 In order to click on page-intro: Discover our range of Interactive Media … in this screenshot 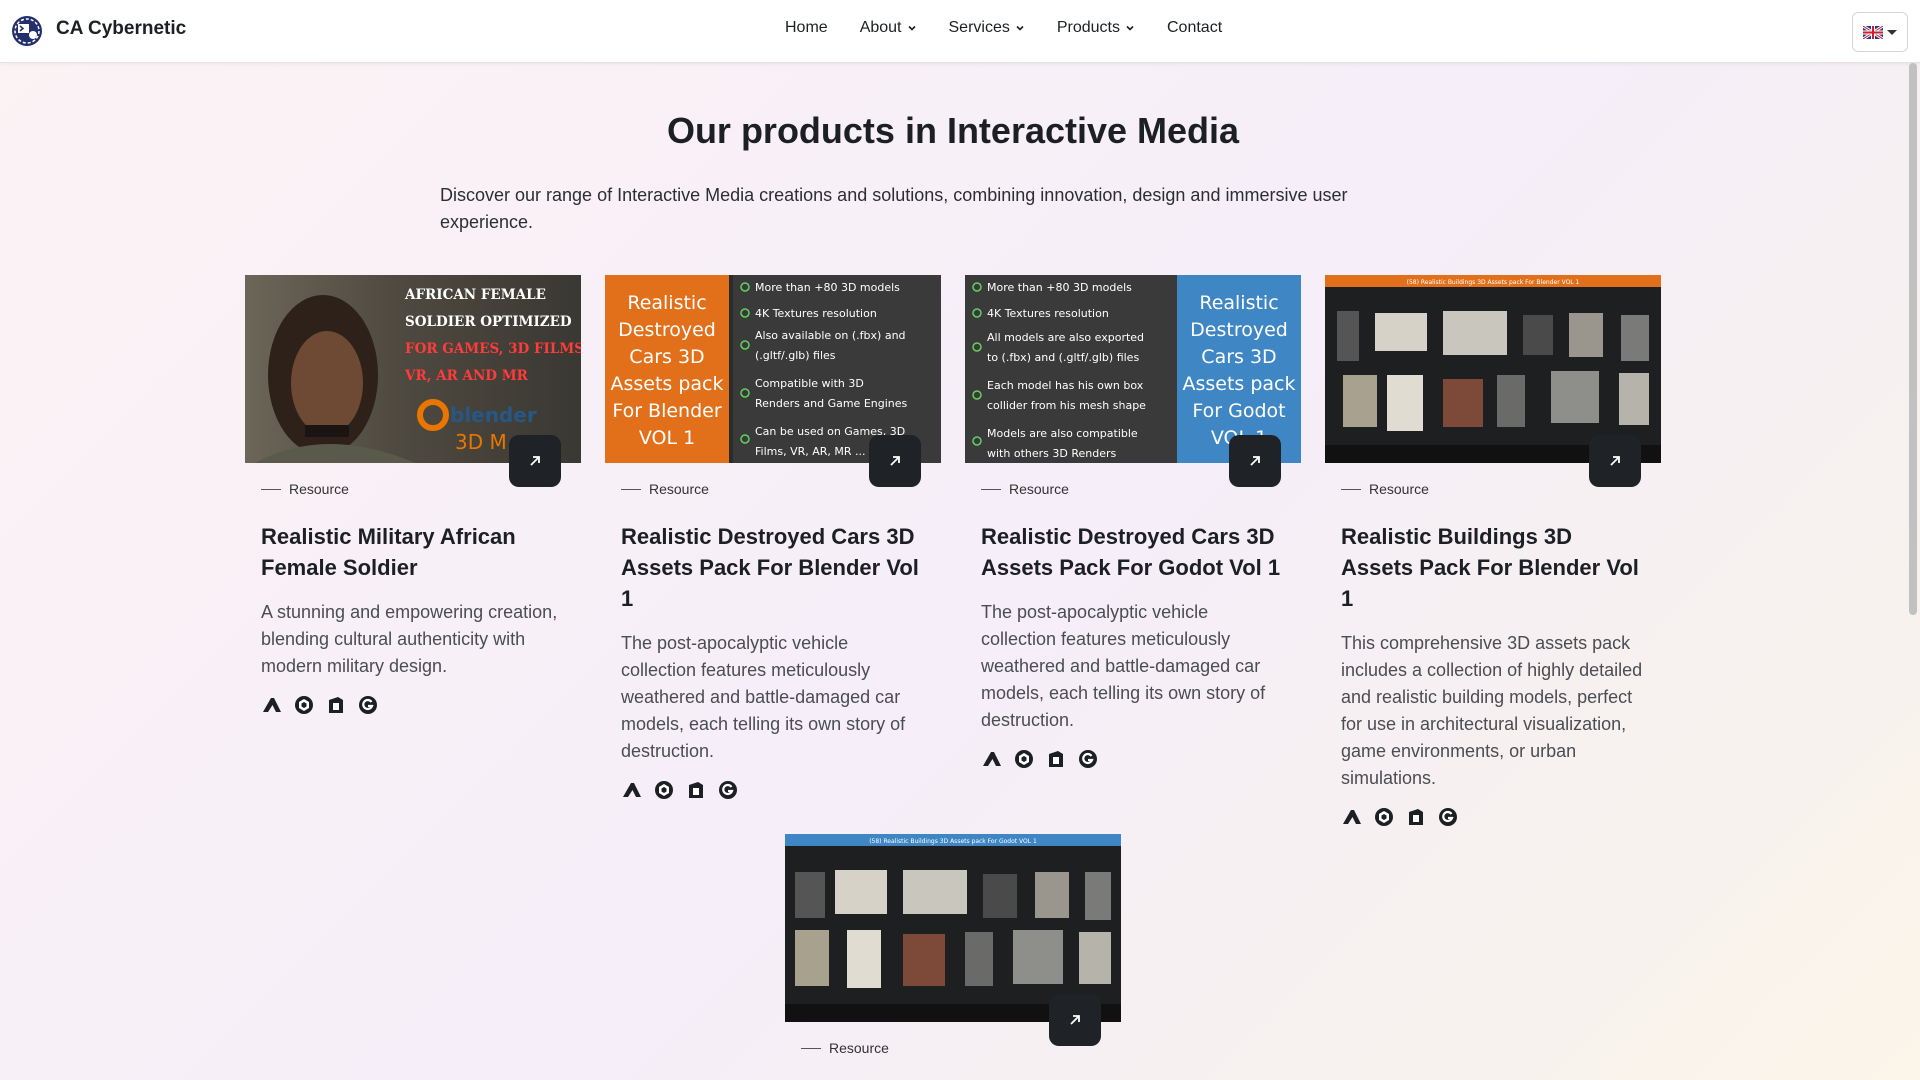, I will do `click(894, 208)`.